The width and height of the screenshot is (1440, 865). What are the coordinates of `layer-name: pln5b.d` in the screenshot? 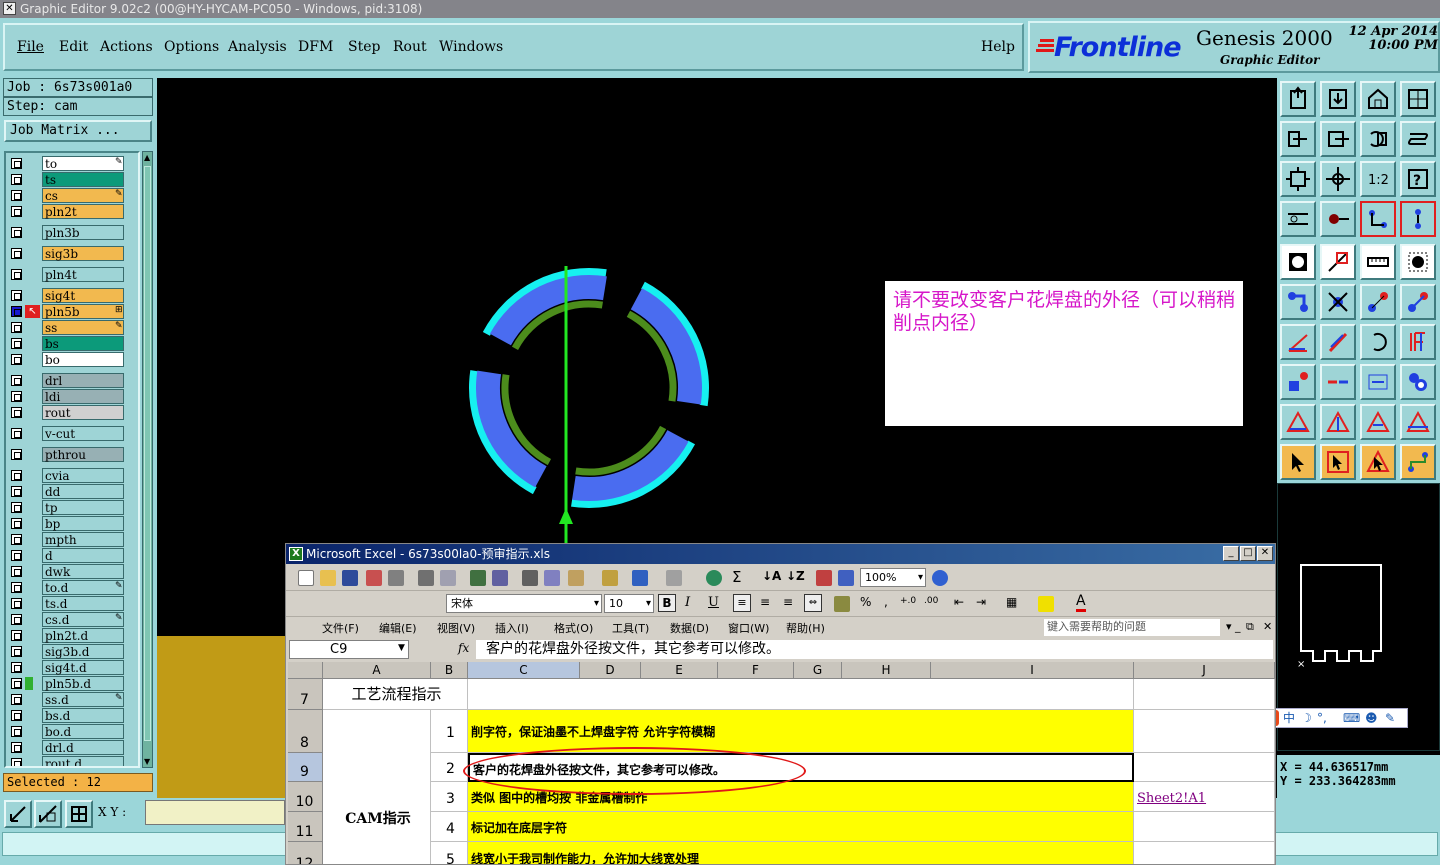 It's located at (83, 683).